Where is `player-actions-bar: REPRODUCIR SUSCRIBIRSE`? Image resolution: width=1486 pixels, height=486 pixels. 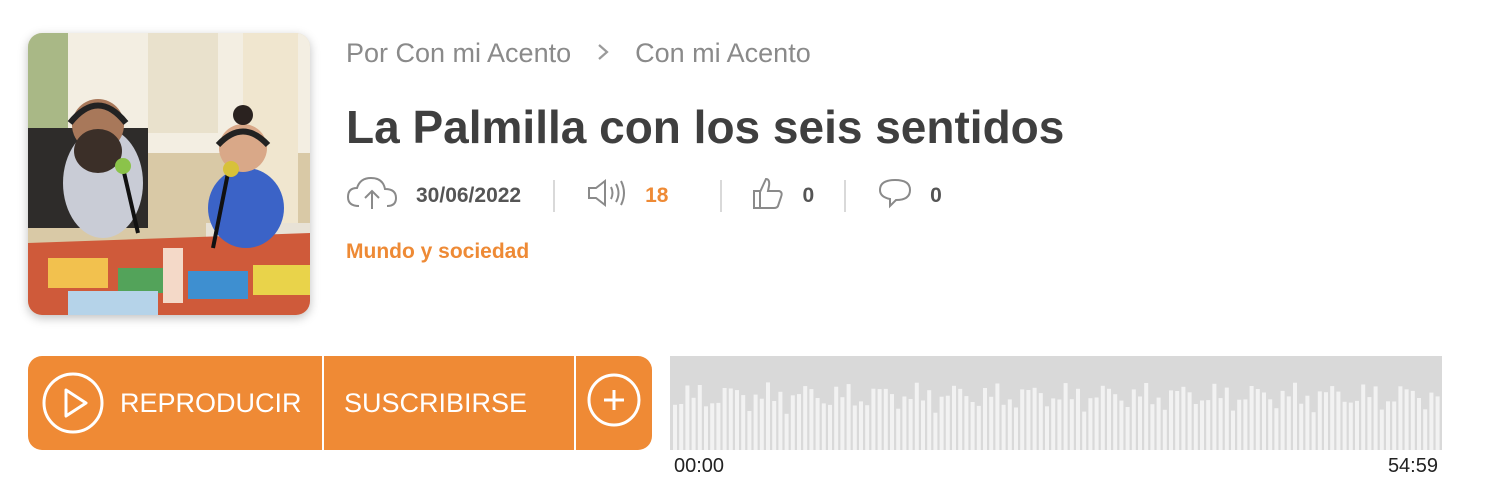 player-actions-bar: REPRODUCIR SUSCRIBIRSE is located at coordinates (340, 403).